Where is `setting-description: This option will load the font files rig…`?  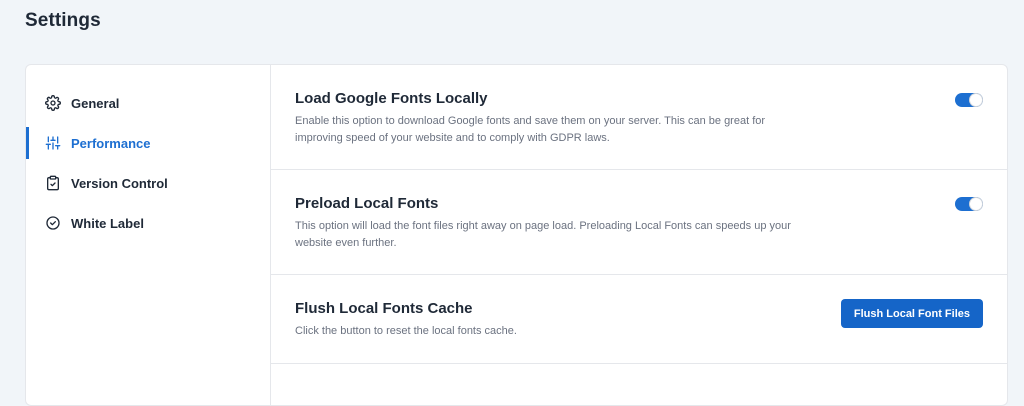 setting-description: This option will load the font files rig… is located at coordinates (543, 234).